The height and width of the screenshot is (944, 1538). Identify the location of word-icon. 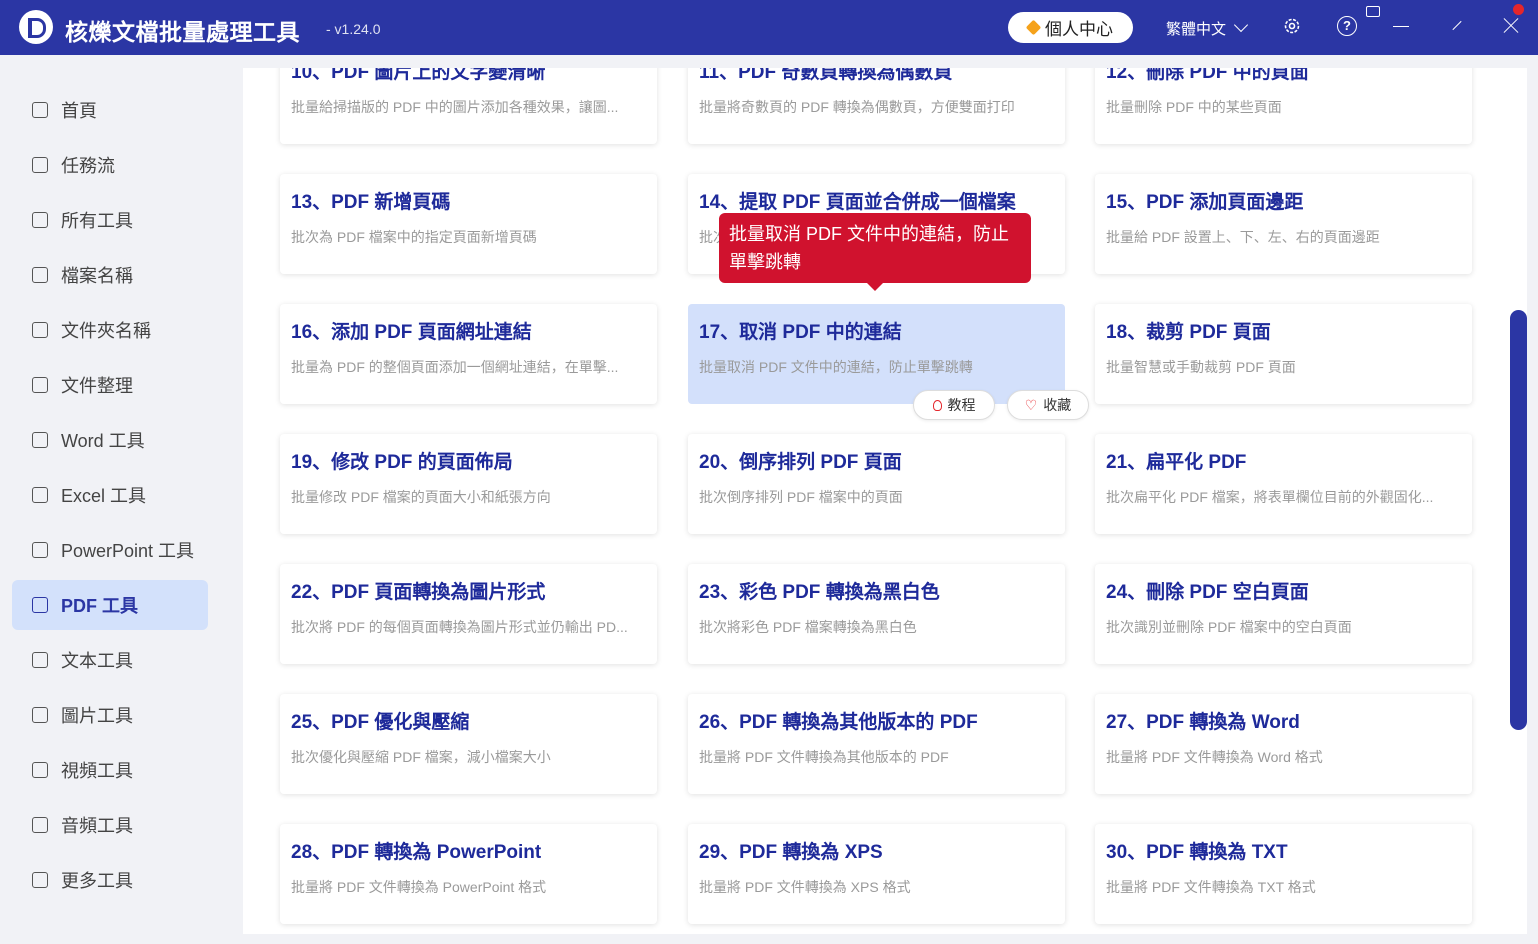
(40, 440).